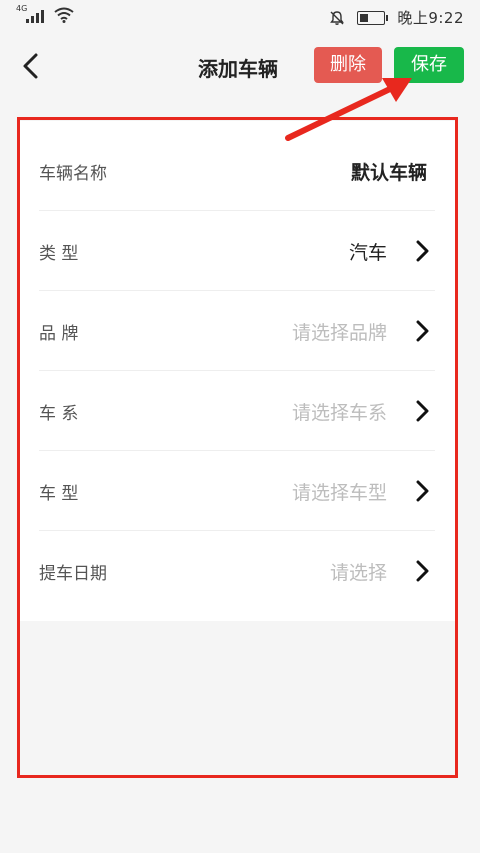 The image size is (480, 853). Describe the element at coordinates (237, 571) in the screenshot. I see `form-row-pickup-date: 提车日期 请选择` at that location.